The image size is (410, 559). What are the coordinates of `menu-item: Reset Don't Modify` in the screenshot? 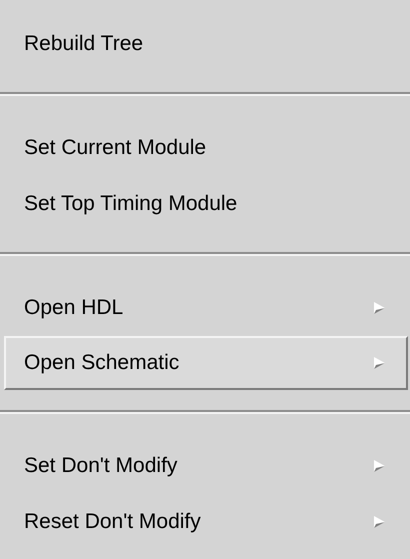 It's located at (206, 522).